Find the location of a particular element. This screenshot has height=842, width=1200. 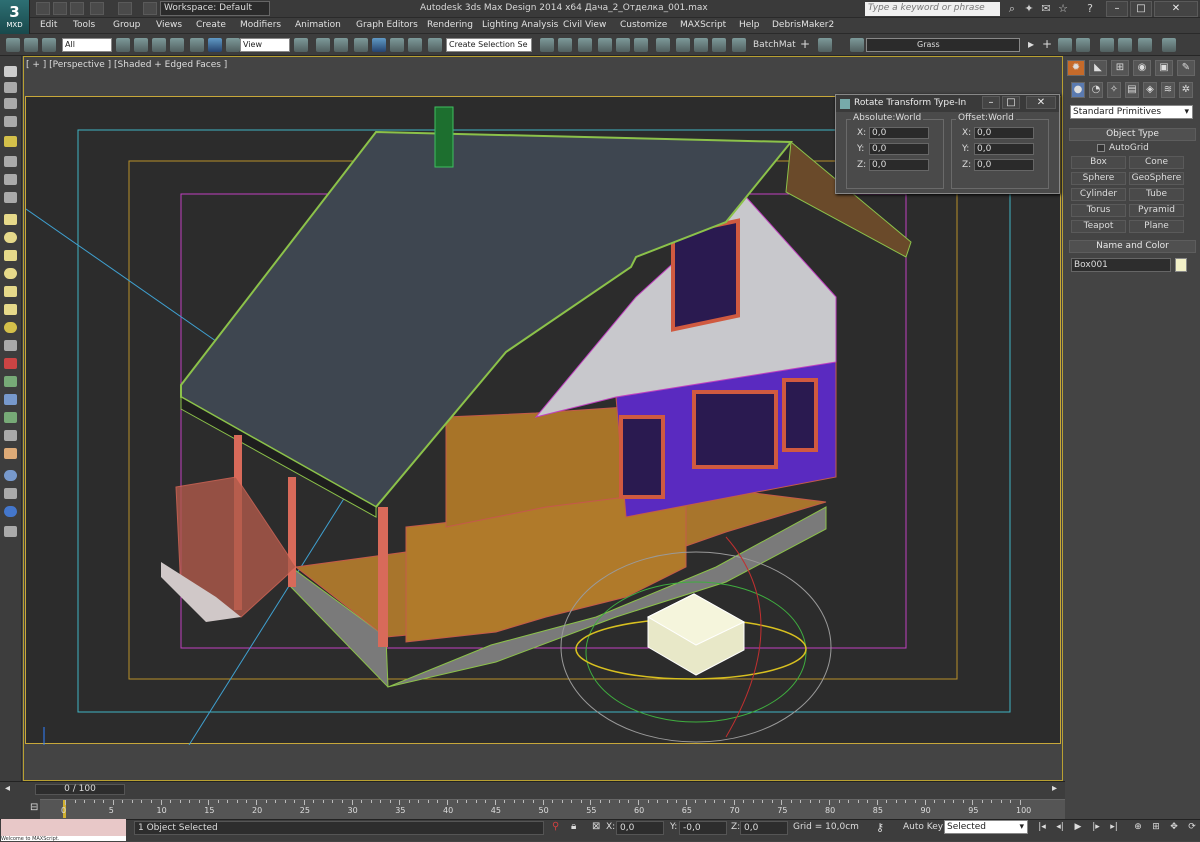

grid-icon is located at coordinates (10, 121).